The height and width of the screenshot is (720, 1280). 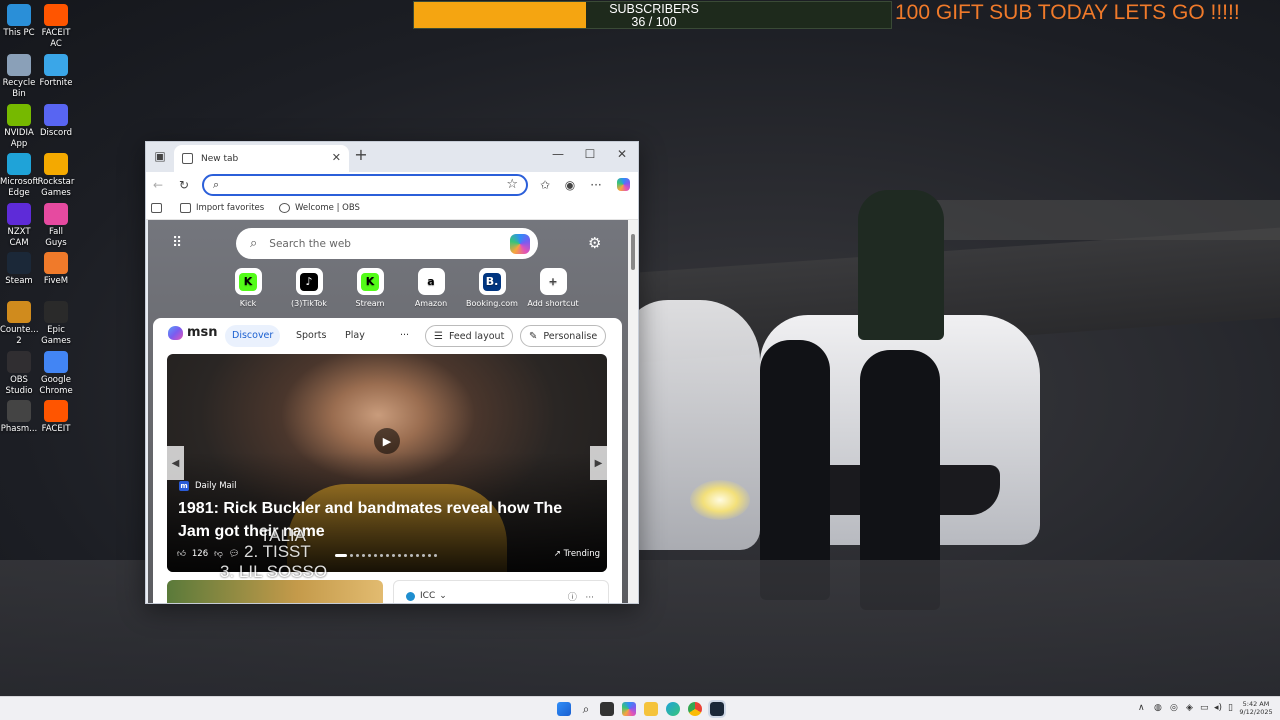 What do you see at coordinates (361, 154) in the screenshot?
I see `new-tab-plus-icon: +` at bounding box center [361, 154].